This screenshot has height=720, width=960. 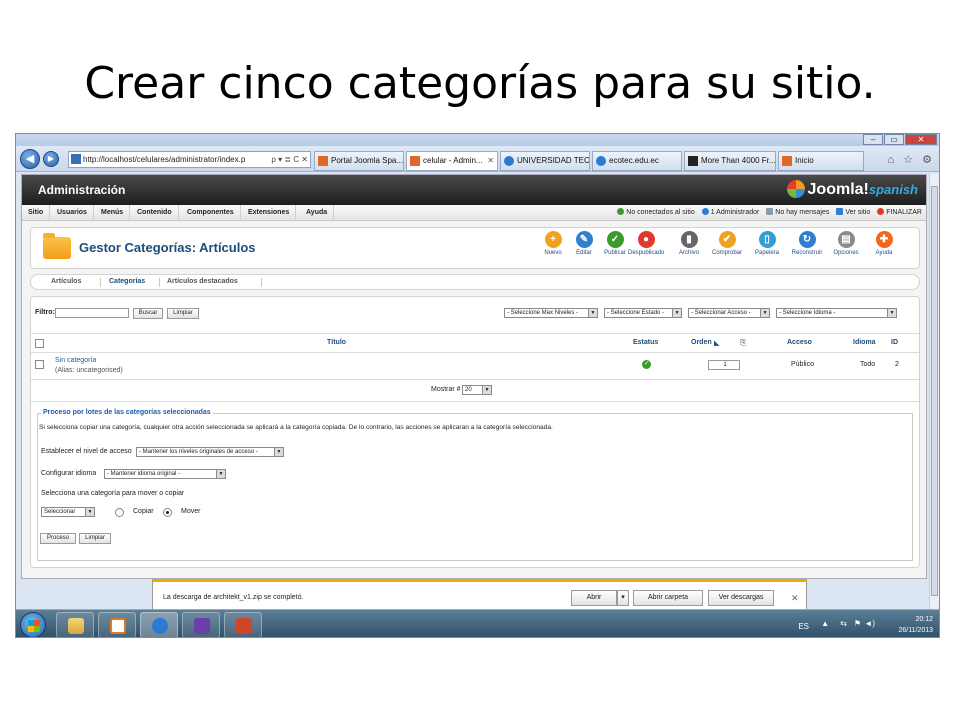 I want to click on taskbar-powerpoint, so click(x=243, y=624).